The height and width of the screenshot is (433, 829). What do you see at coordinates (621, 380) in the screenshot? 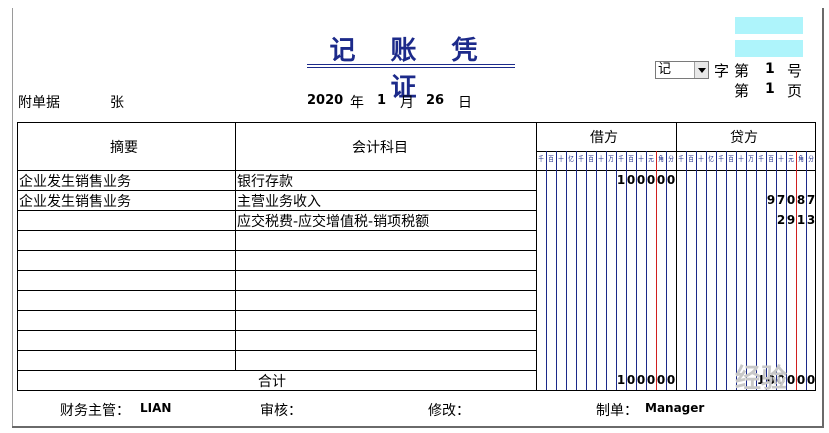
I see `total-debit-digit: 1` at bounding box center [621, 380].